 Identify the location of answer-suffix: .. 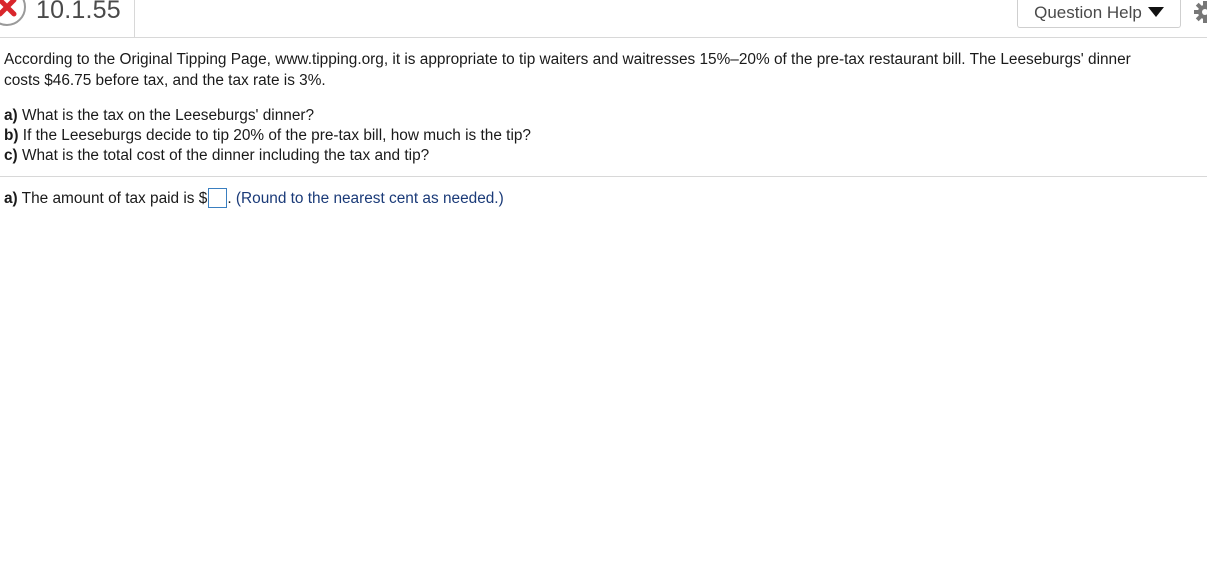
(231, 198).